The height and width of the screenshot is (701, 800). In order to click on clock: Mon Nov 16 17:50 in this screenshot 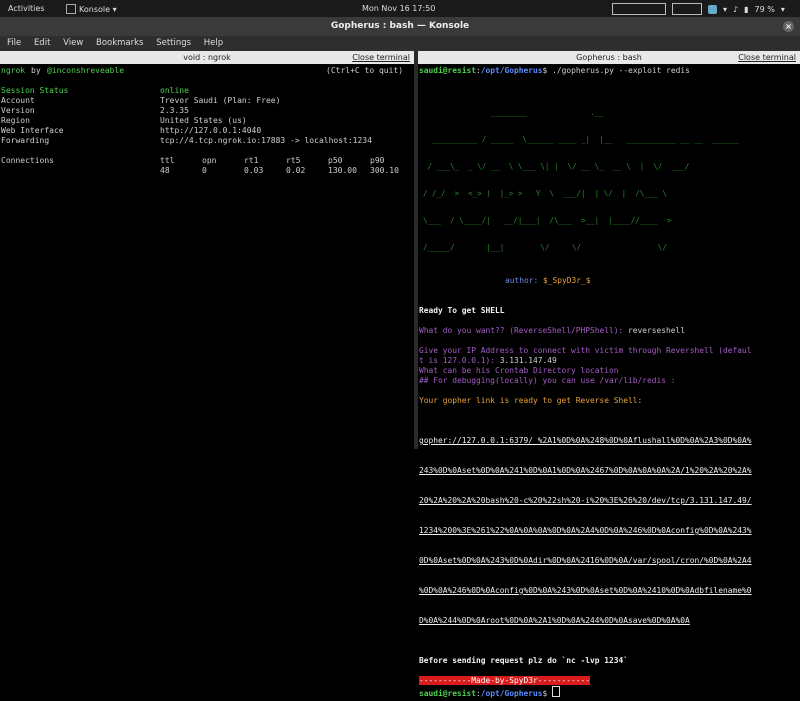, I will do `click(398, 8)`.